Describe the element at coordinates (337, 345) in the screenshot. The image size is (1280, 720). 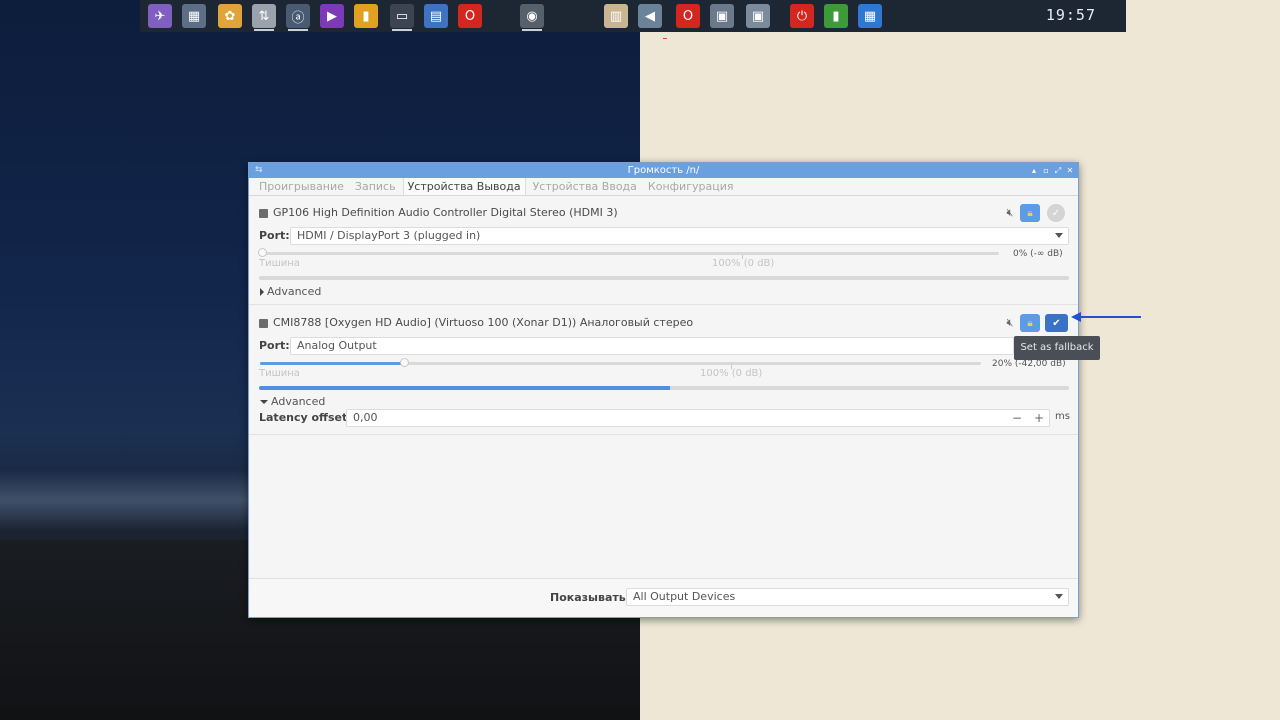
I see `port-select-value: Analog Output` at that location.